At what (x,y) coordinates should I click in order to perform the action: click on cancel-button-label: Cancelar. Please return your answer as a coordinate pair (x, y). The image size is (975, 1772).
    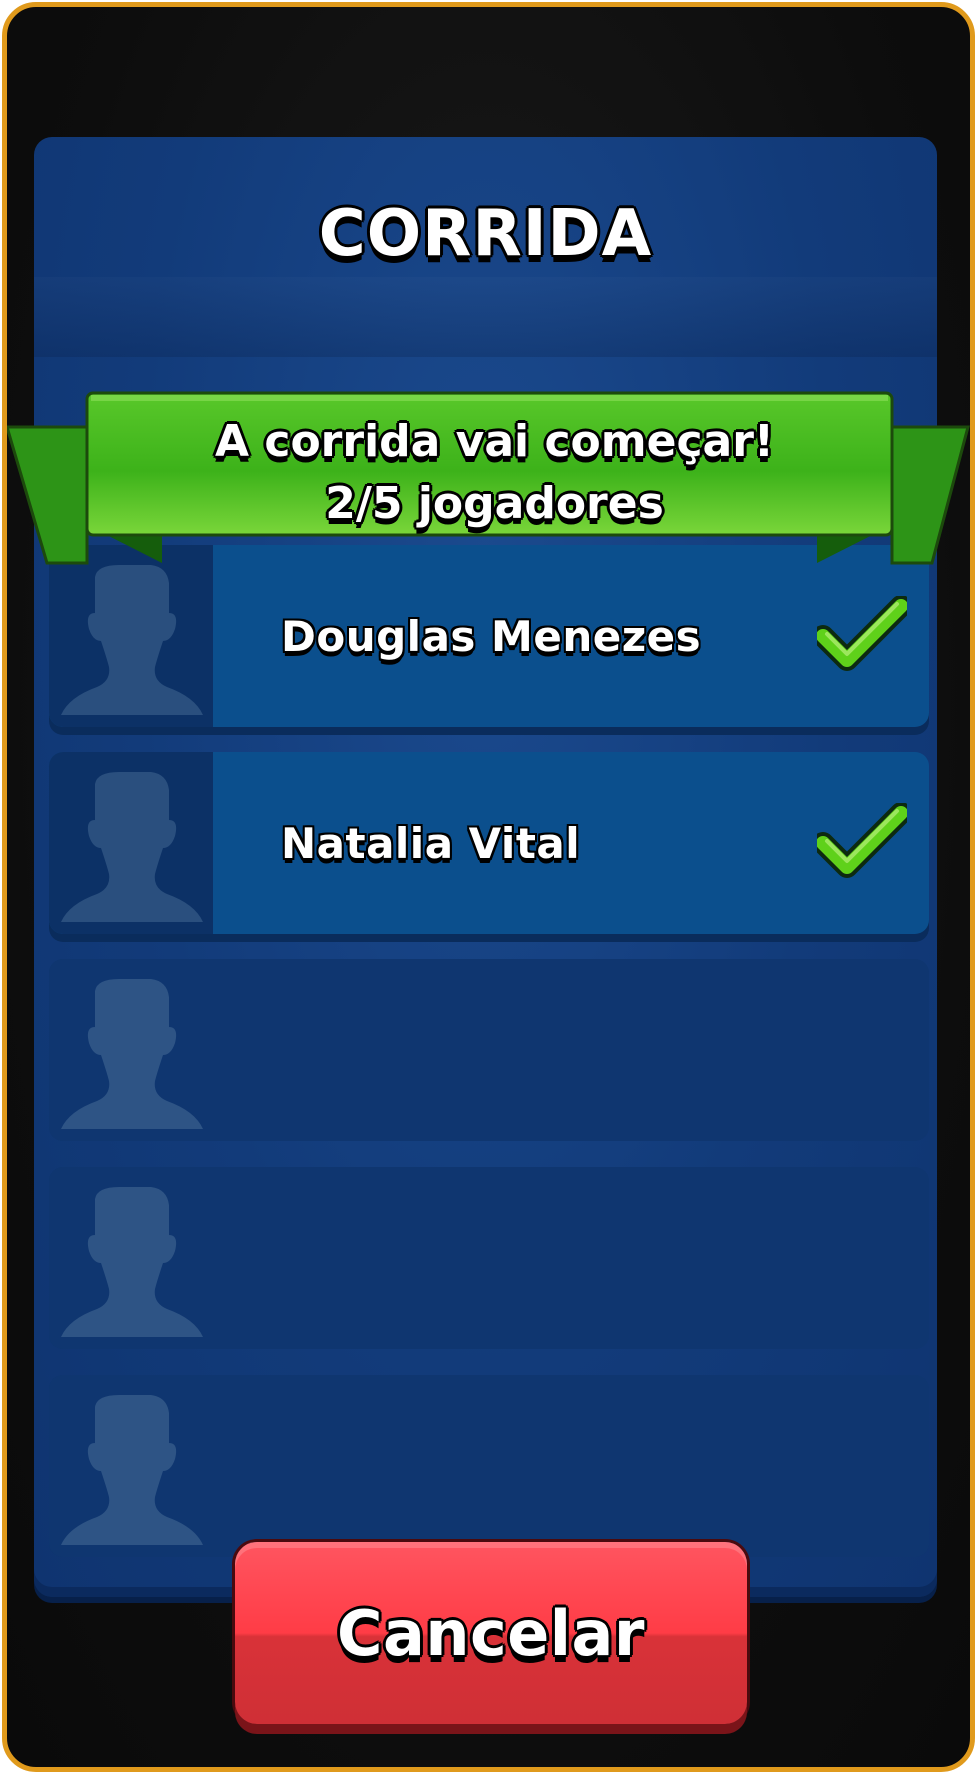
    Looking at the image, I should click on (491, 1633).